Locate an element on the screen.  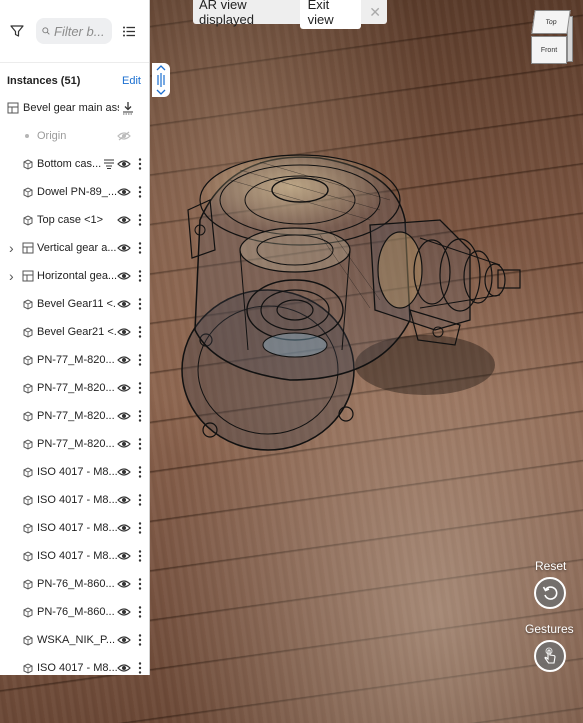
download-icon is located at coordinates (128, 108).